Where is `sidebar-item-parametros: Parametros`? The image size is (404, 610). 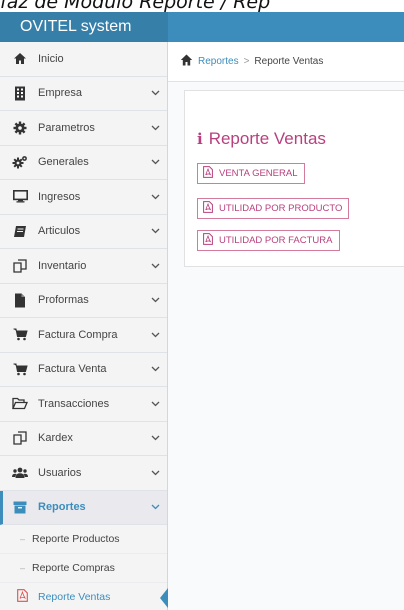
sidebar-item-parametros: Parametros is located at coordinates (83, 128).